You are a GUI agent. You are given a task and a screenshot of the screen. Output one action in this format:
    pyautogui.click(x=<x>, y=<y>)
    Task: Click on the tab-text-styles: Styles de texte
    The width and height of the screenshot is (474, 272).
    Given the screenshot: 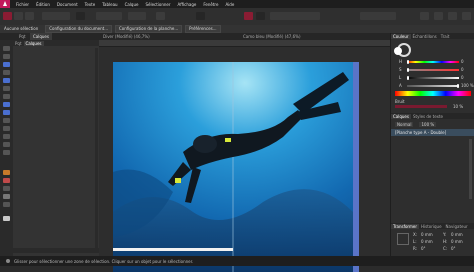 What is the action you would take?
    pyautogui.click(x=428, y=116)
    